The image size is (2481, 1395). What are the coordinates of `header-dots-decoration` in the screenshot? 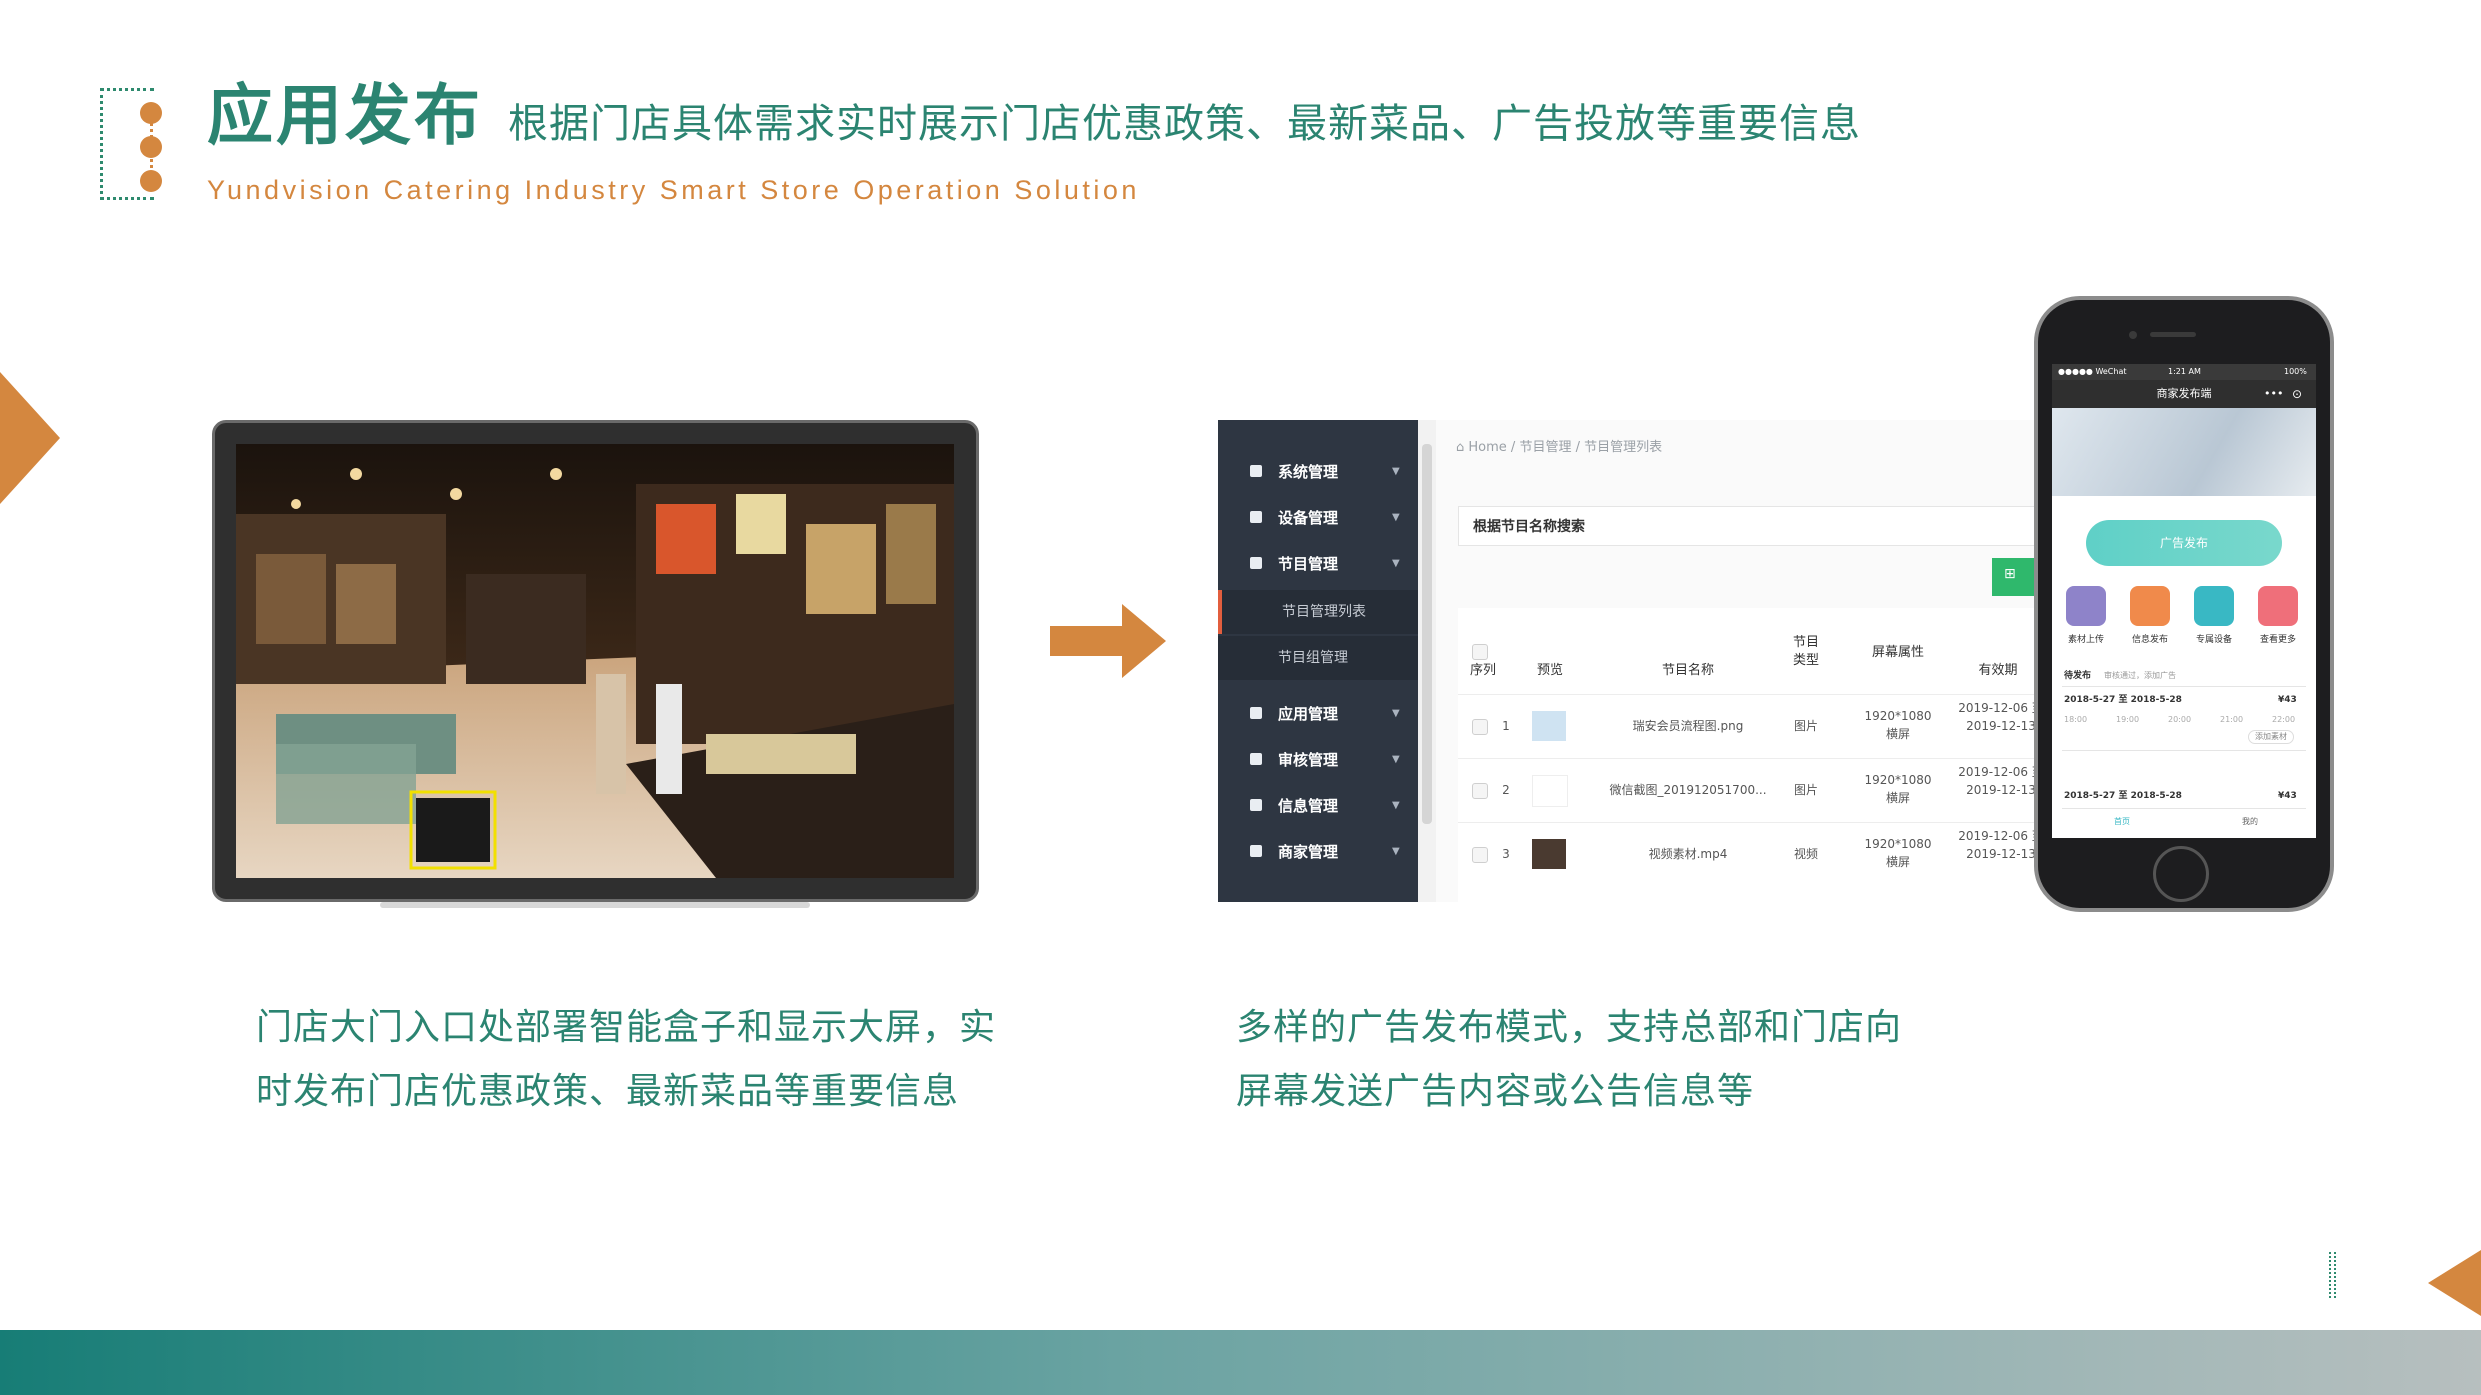 It's located at (152, 147).